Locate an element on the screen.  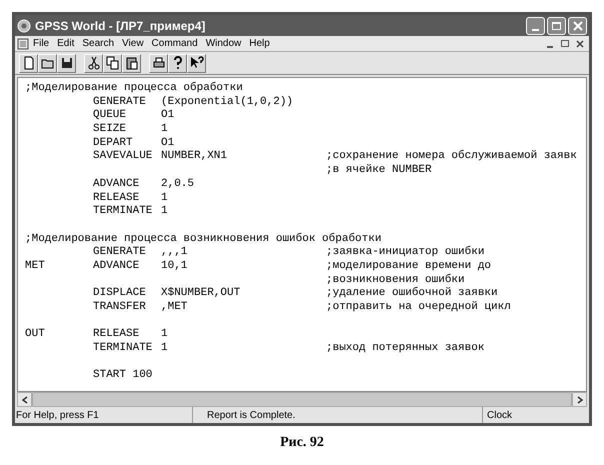
app-icon is located at coordinates (24, 25).